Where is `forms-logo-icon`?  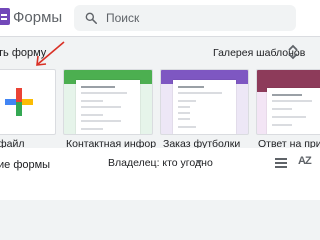 forms-logo-icon is located at coordinates (5, 16).